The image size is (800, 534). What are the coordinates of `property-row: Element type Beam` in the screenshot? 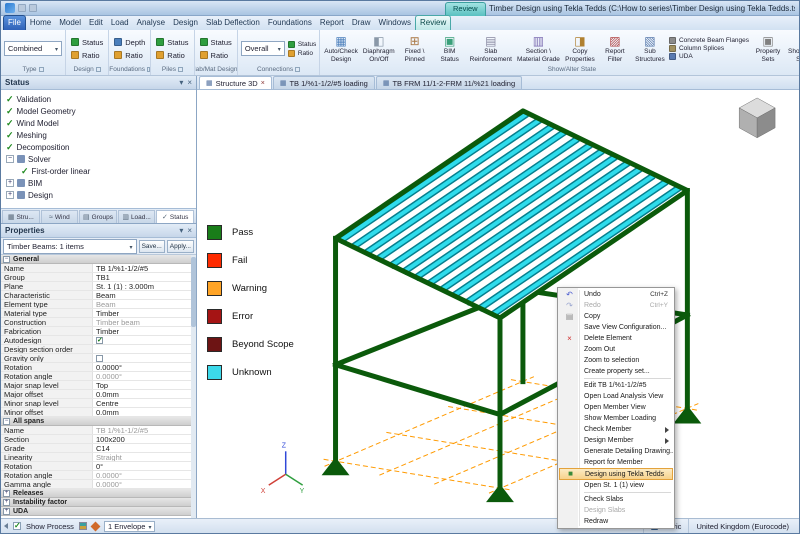 It's located at (98, 304).